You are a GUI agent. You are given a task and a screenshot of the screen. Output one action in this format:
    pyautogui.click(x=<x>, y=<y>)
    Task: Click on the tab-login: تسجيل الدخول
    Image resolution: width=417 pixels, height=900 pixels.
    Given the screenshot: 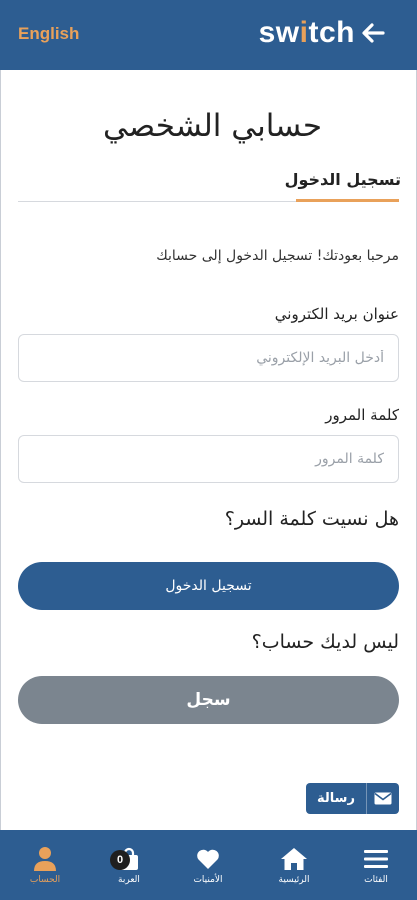 What is the action you would take?
    pyautogui.click(x=343, y=179)
    